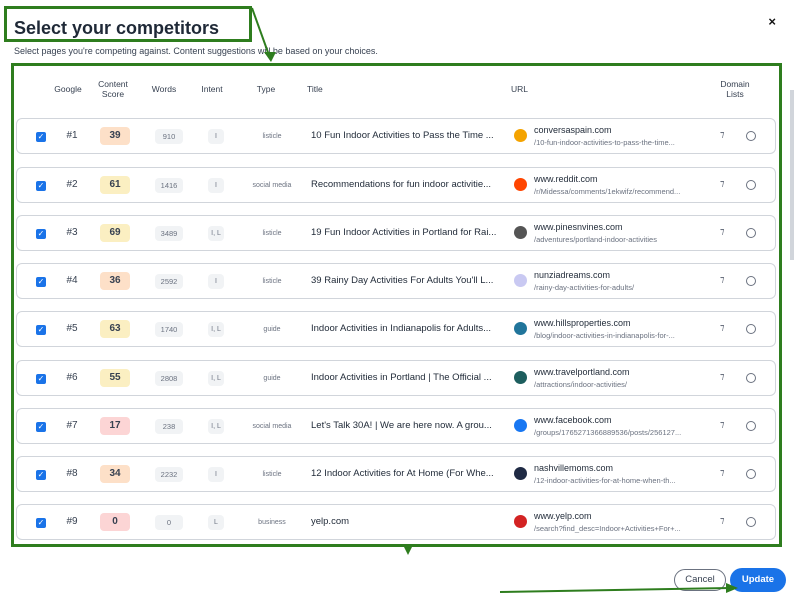 The width and height of the screenshot is (794, 607). I want to click on url-domain: www.reddit.com, so click(566, 179).